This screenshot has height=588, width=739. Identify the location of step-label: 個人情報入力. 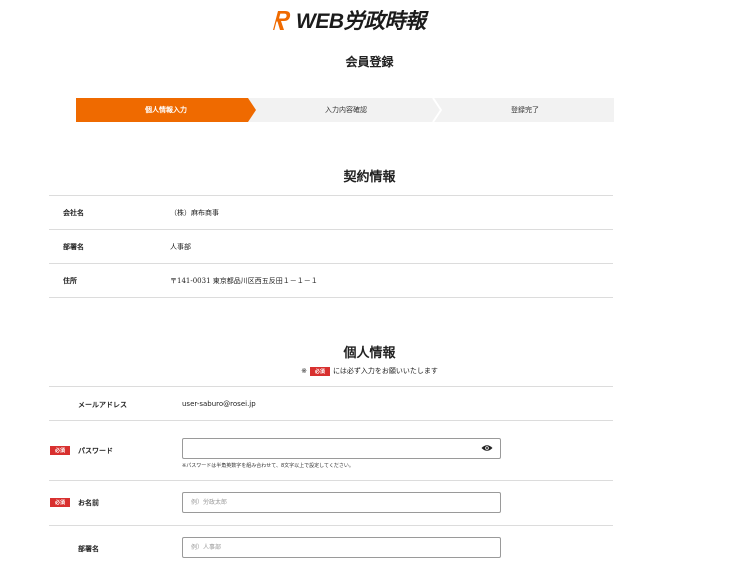
(166, 110).